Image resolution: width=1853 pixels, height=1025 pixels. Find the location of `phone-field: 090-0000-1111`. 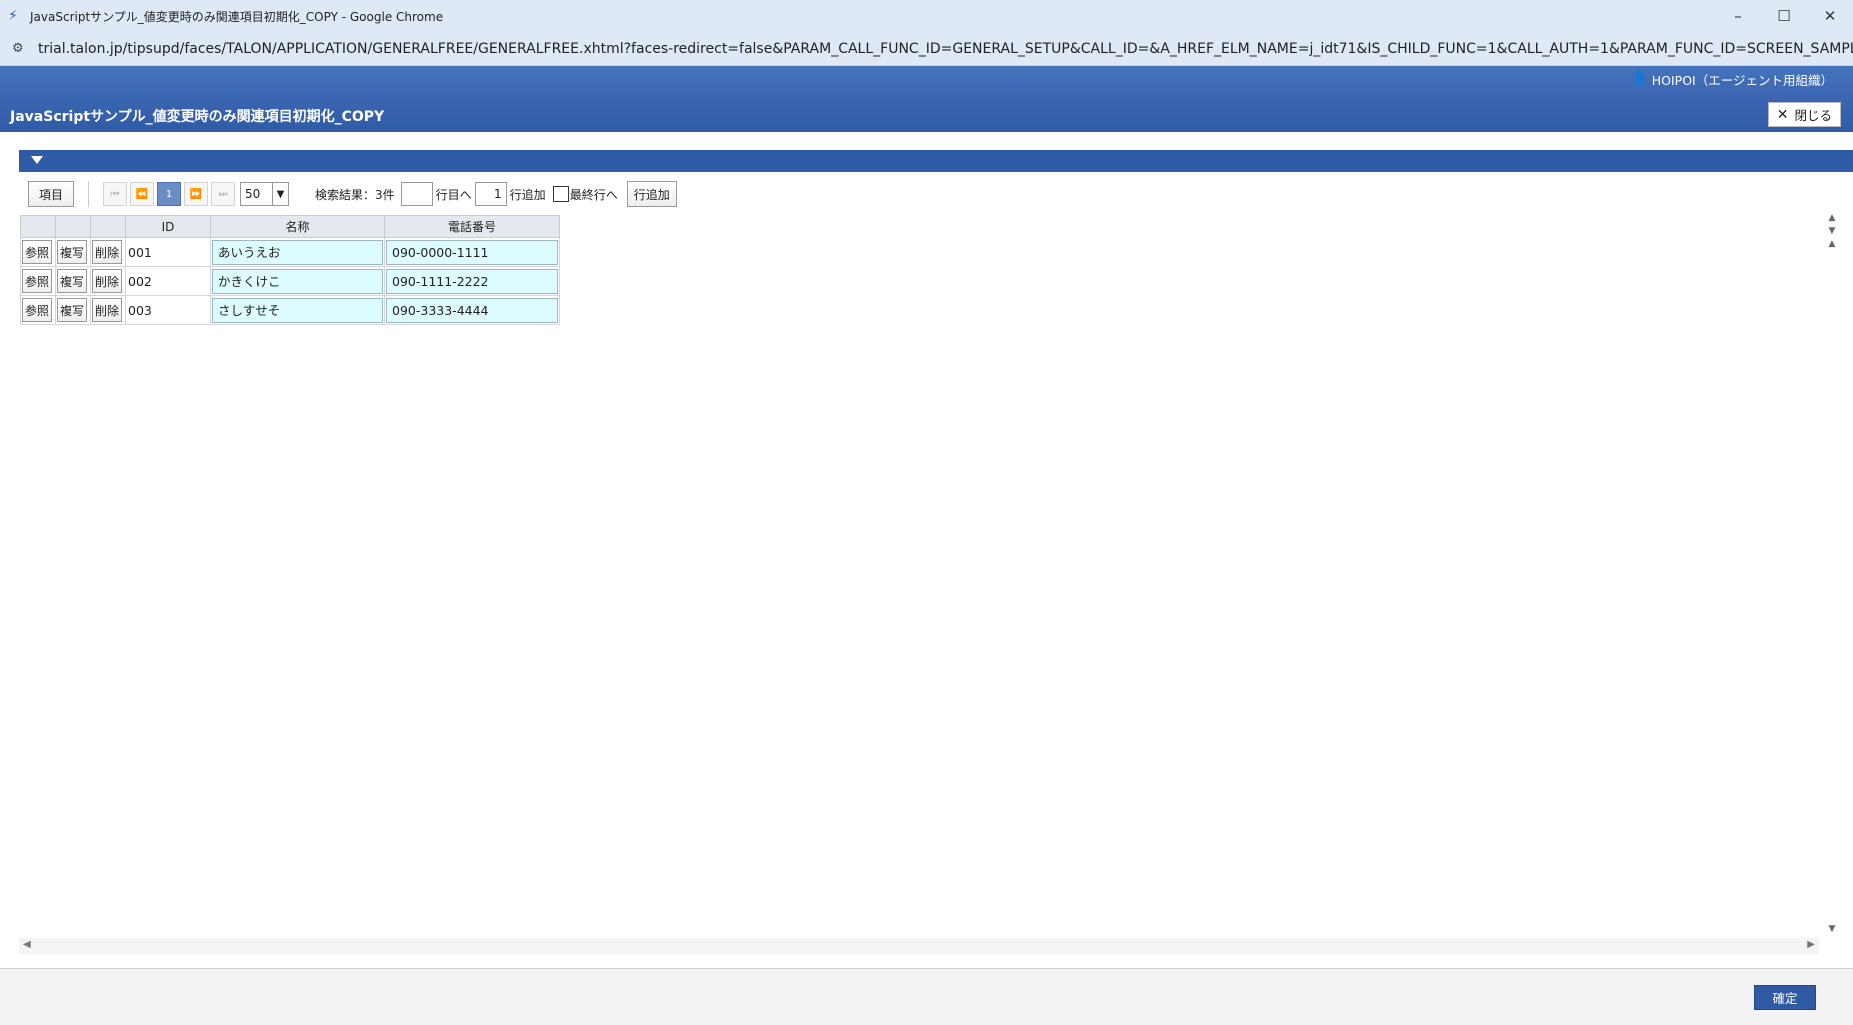

phone-field: 090-0000-1111 is located at coordinates (472, 252).